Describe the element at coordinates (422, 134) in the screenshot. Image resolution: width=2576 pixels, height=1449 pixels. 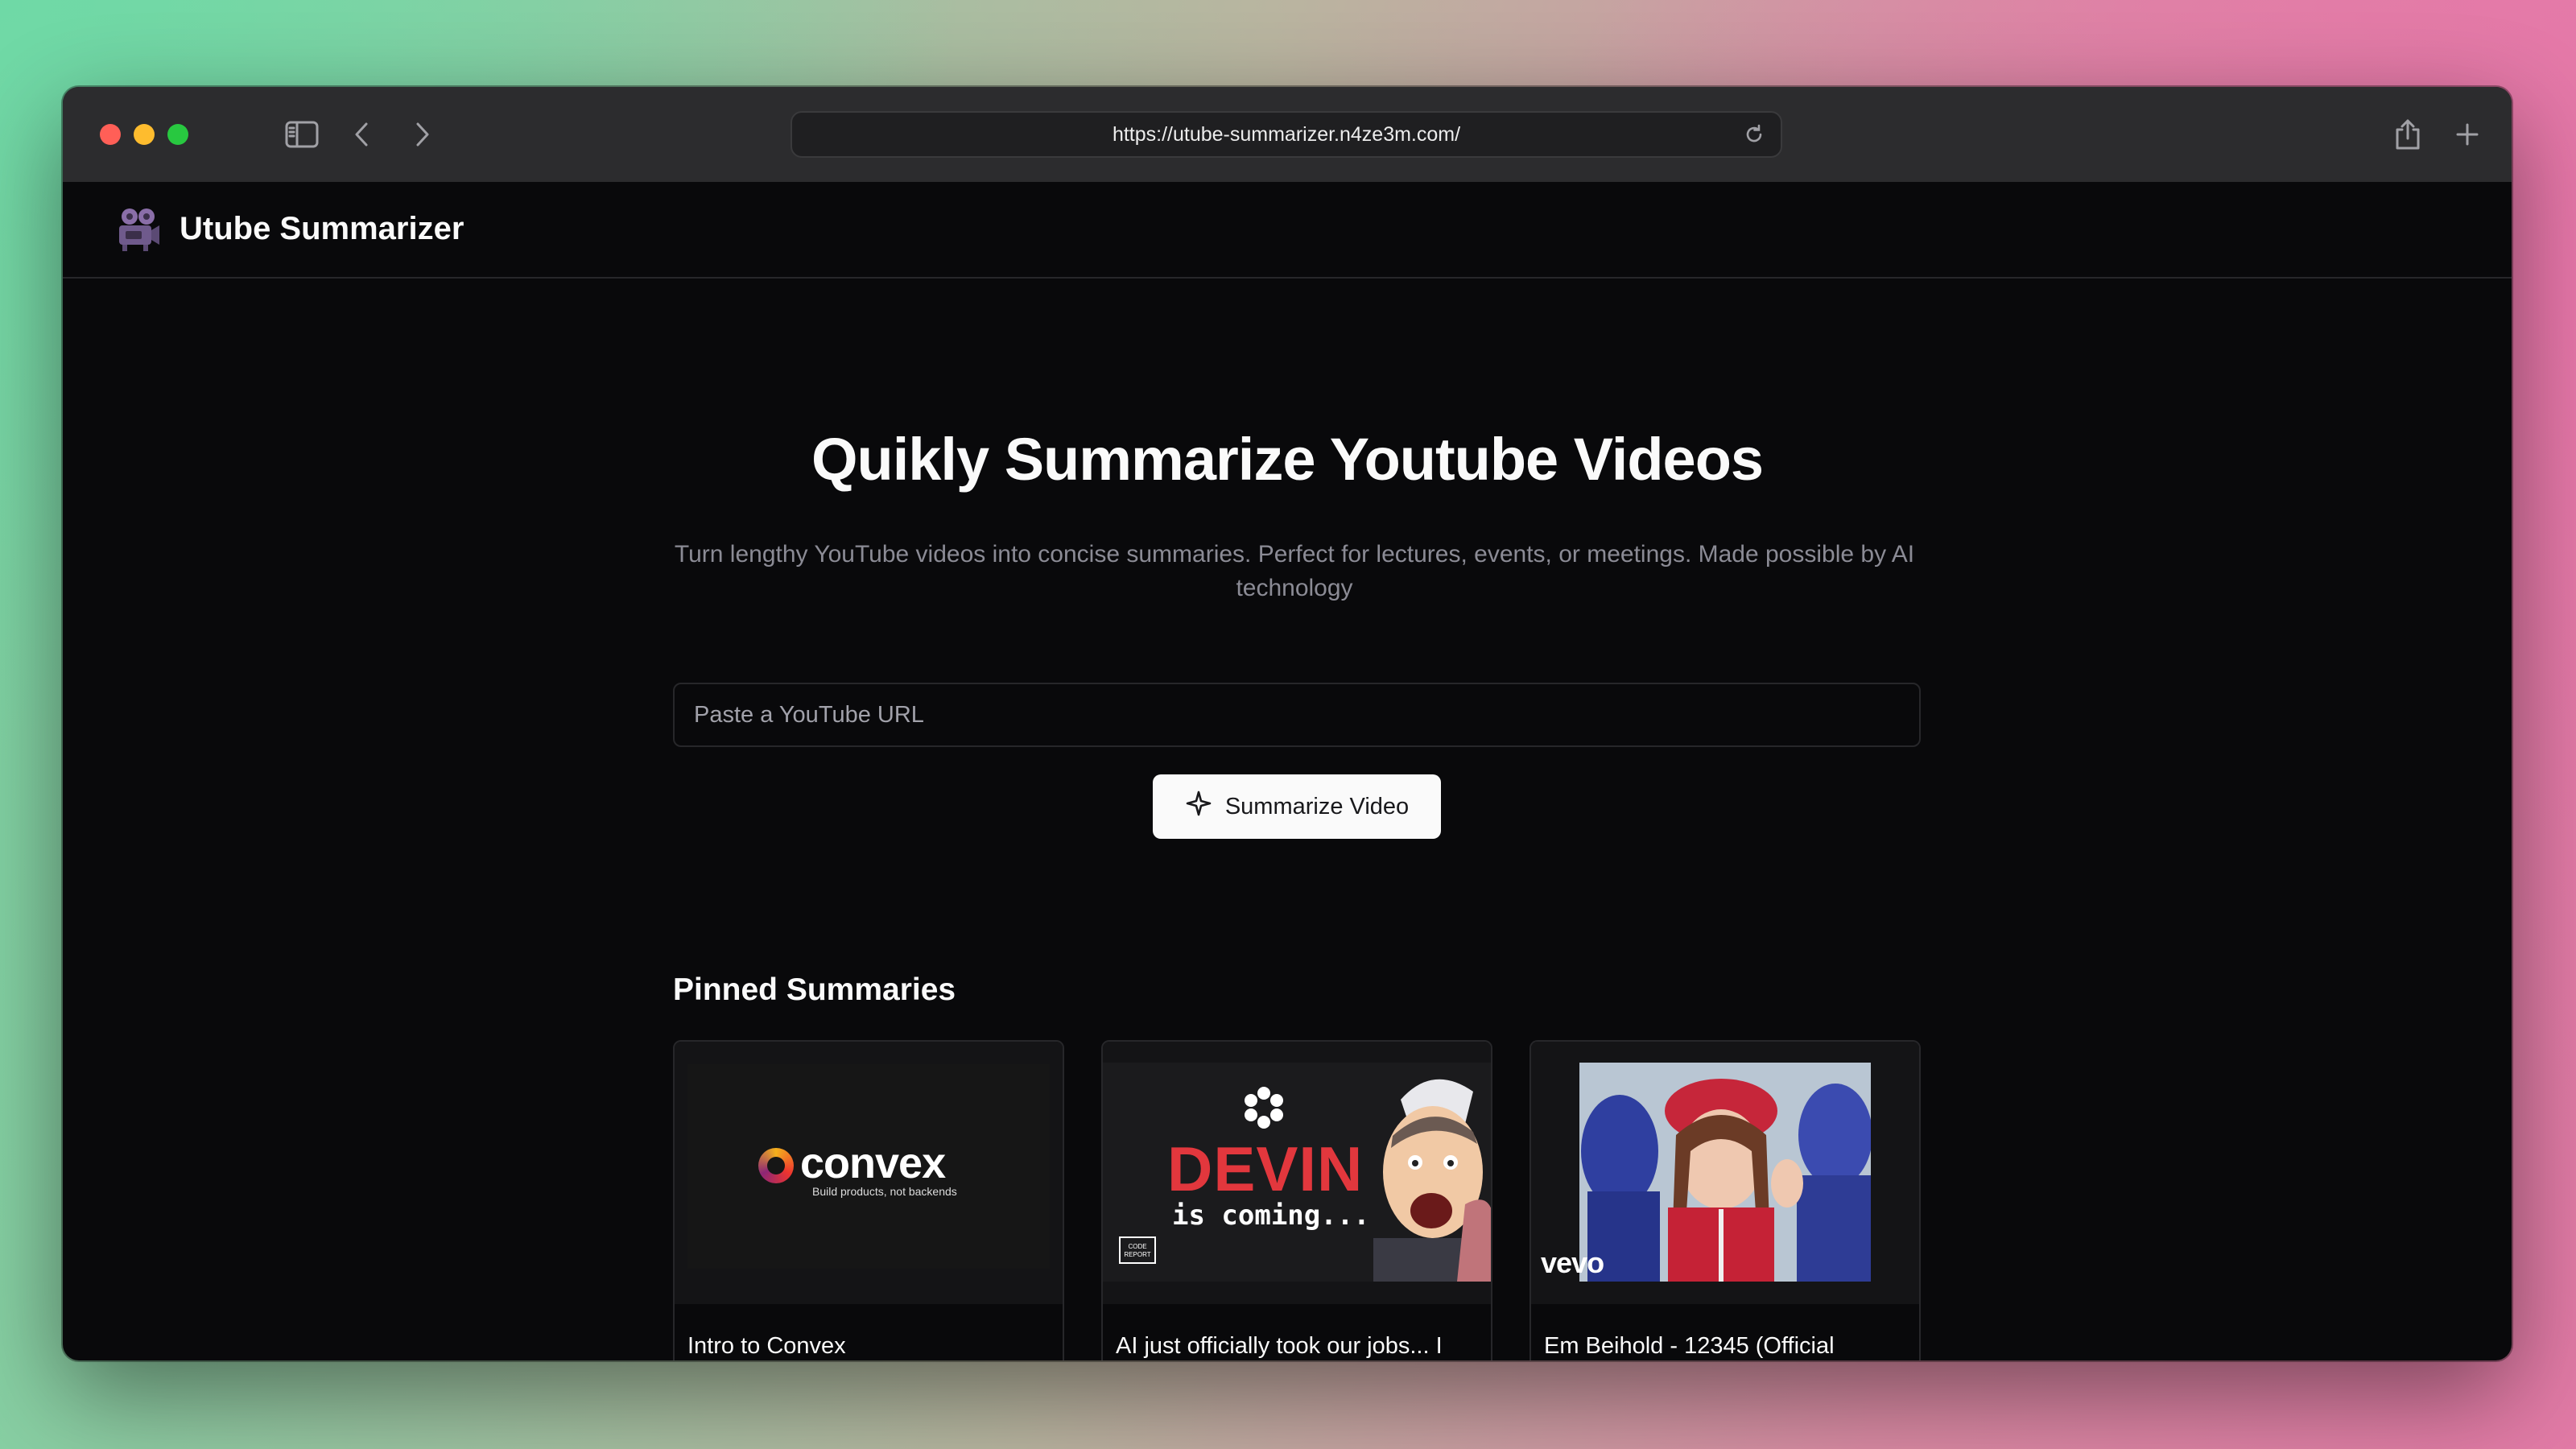
I see `forward-icon` at that location.